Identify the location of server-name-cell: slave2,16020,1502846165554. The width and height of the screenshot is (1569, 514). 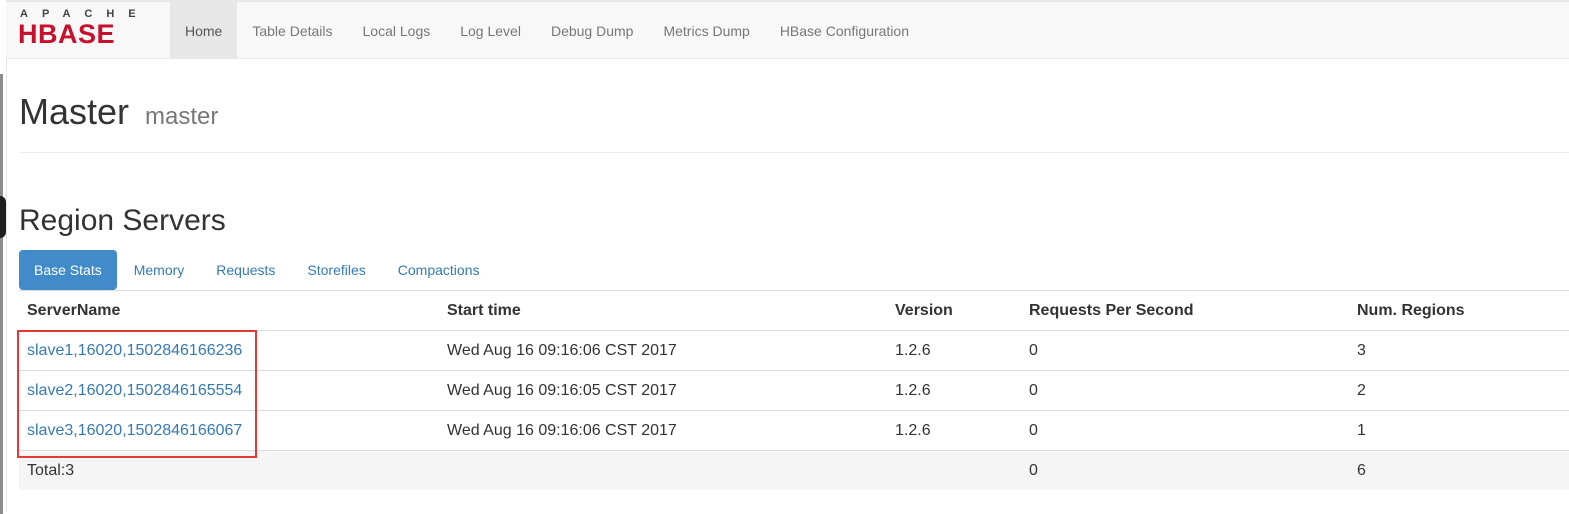
(229, 390).